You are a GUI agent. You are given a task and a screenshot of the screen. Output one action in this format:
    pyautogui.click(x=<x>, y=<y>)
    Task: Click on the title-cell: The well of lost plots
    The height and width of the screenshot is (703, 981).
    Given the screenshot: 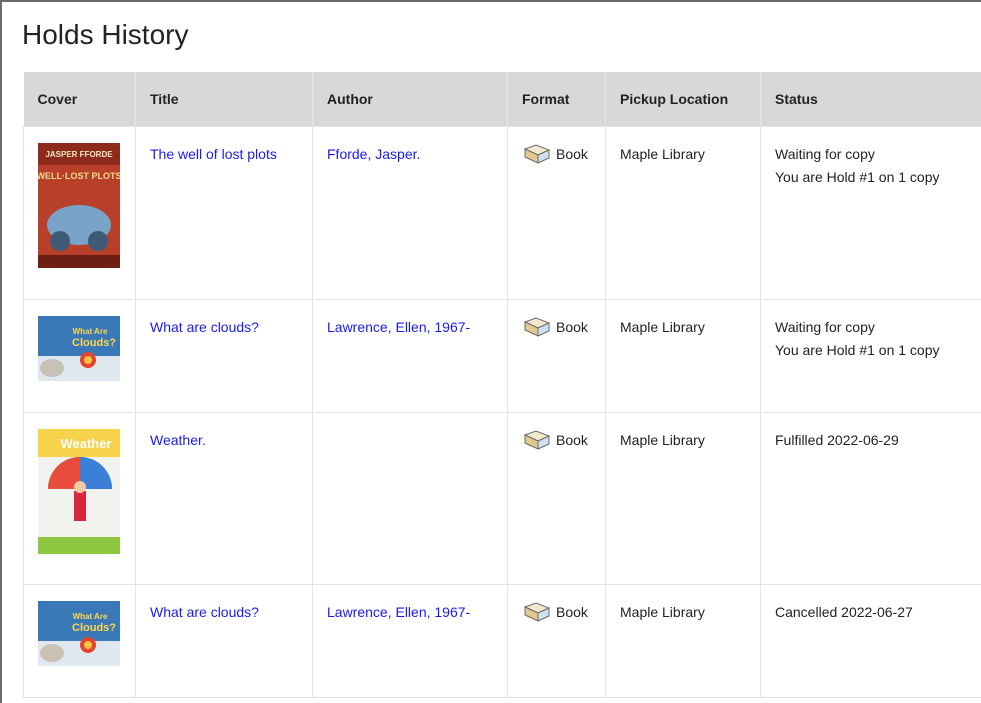 What is the action you would take?
    pyautogui.click(x=224, y=213)
    